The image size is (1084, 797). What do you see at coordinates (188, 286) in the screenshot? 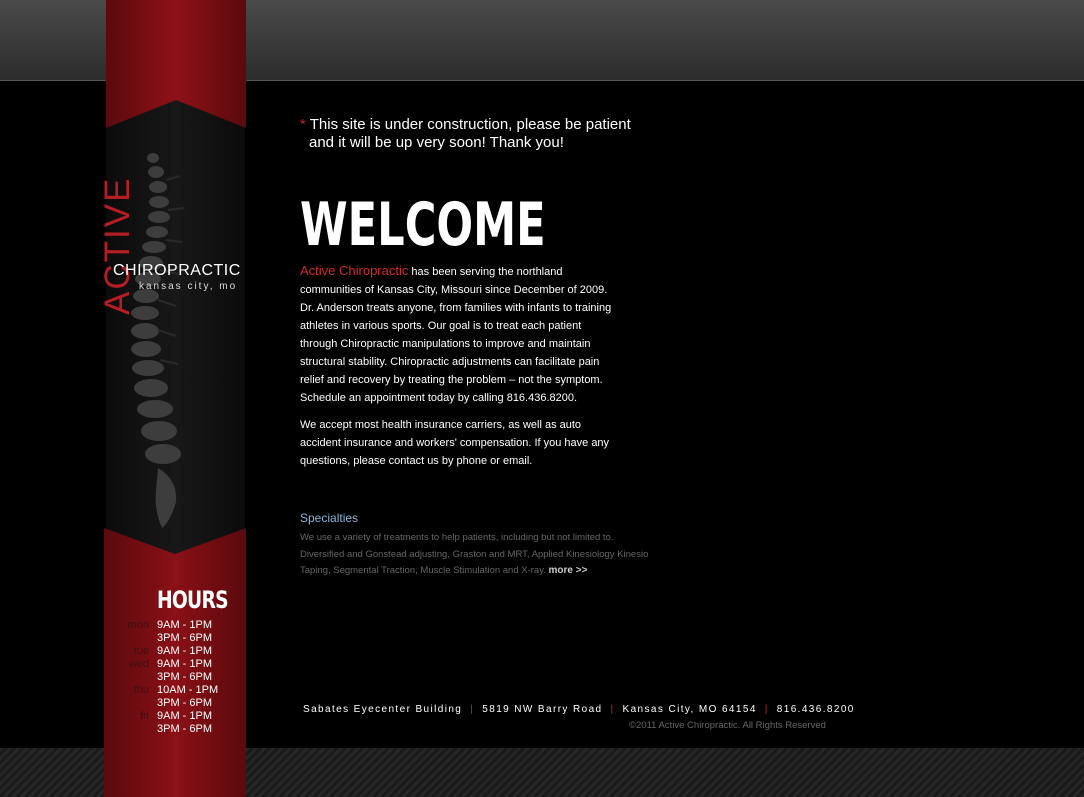
I see `logo-city-text: kansas city, mo` at bounding box center [188, 286].